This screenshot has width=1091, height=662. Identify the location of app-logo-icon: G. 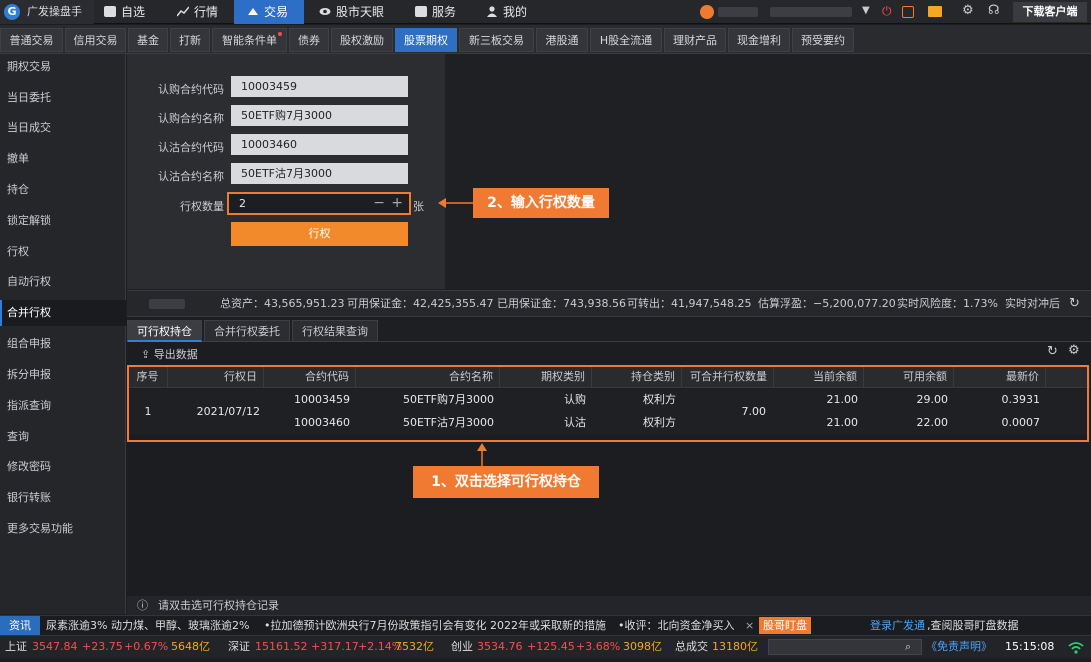
(12, 12).